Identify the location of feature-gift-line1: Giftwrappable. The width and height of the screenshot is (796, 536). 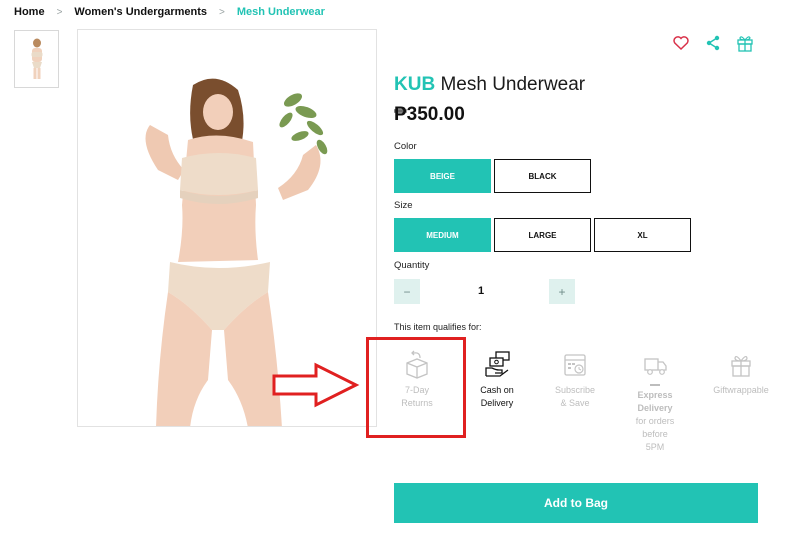
(741, 390).